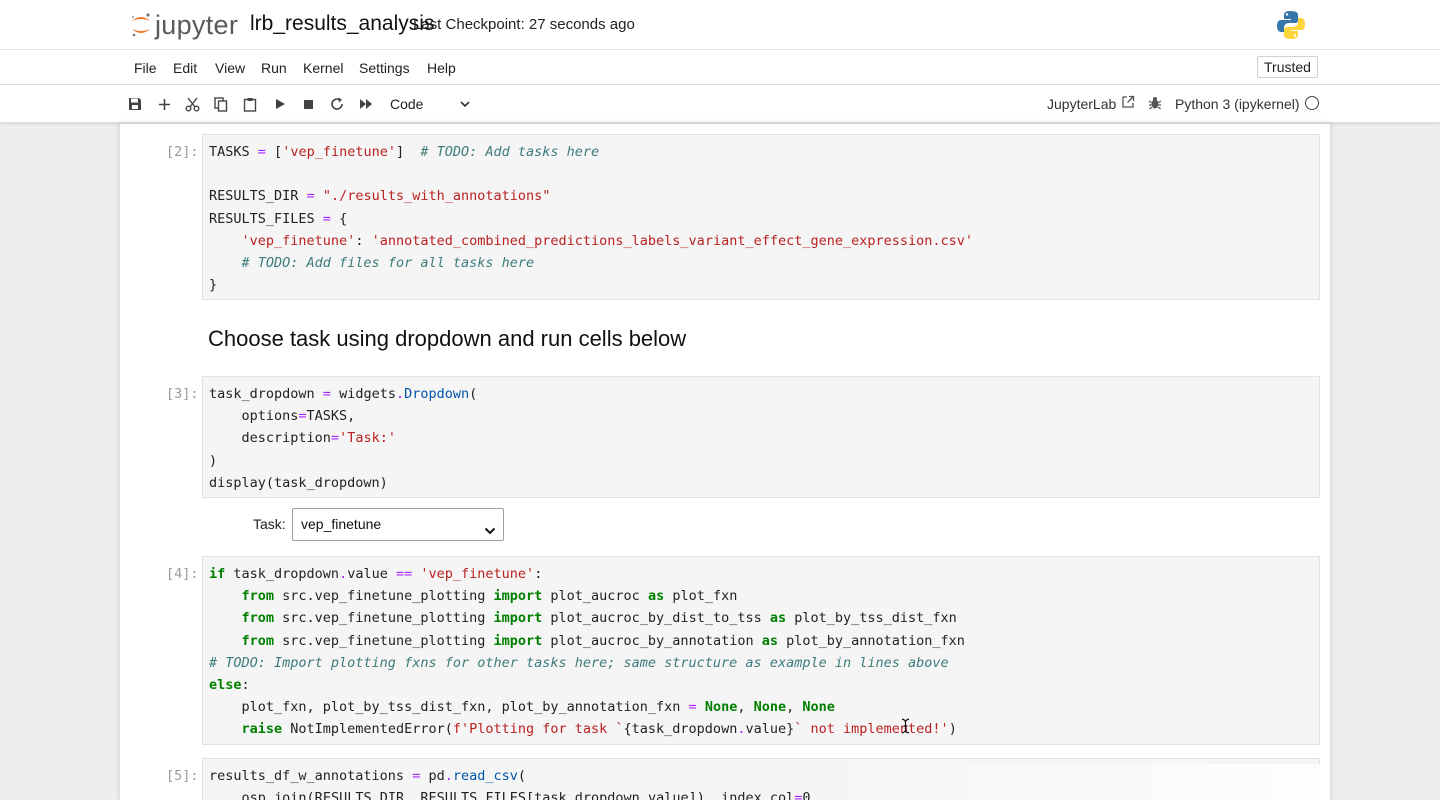  I want to click on cut-icon, so click(192, 104).